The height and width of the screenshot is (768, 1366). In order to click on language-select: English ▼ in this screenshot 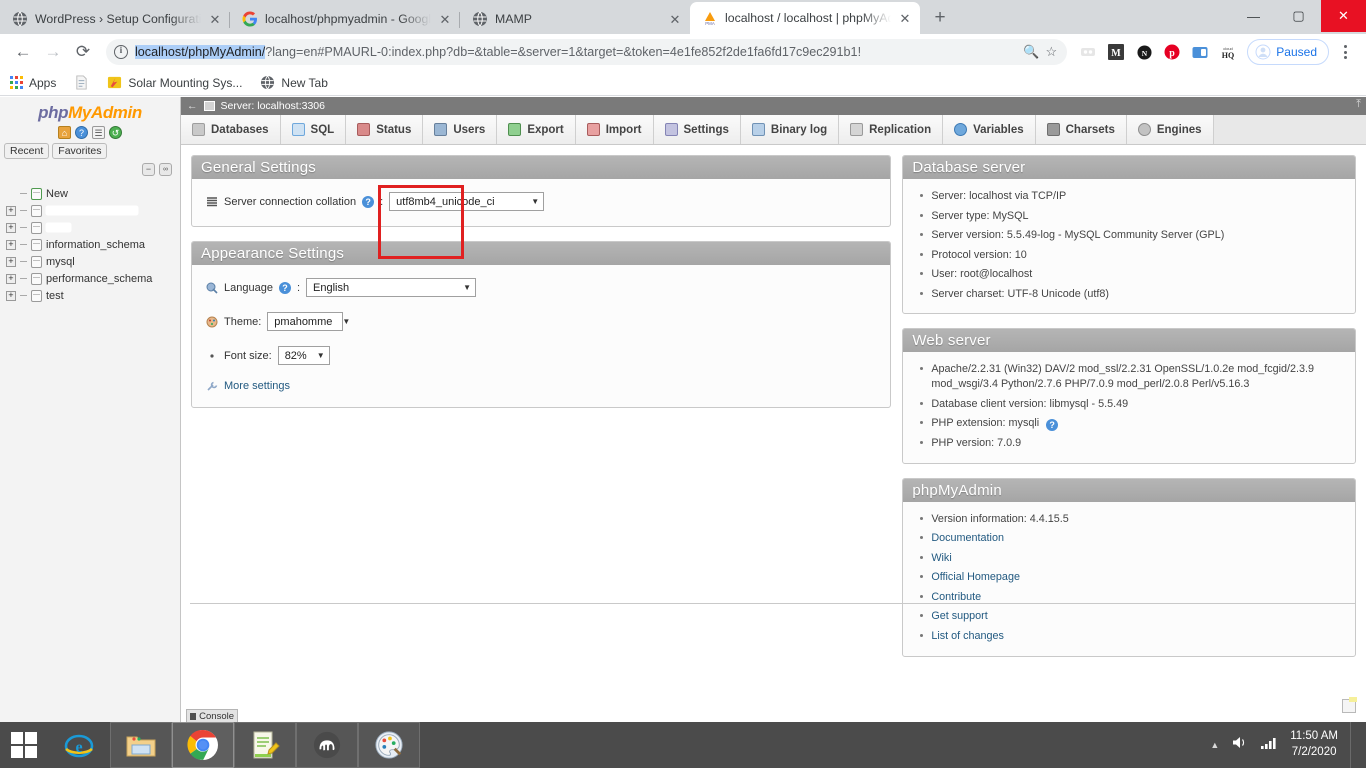, I will do `click(391, 287)`.